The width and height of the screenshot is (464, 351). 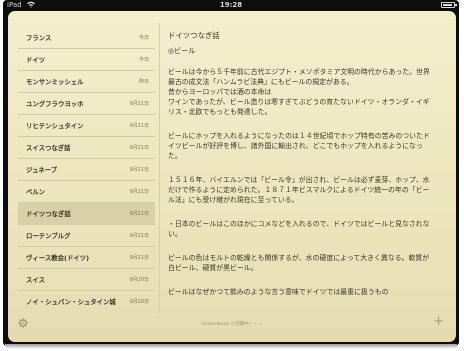 What do you see at coordinates (42, 170) in the screenshot?
I see `note-list-title: ジュネーブ` at bounding box center [42, 170].